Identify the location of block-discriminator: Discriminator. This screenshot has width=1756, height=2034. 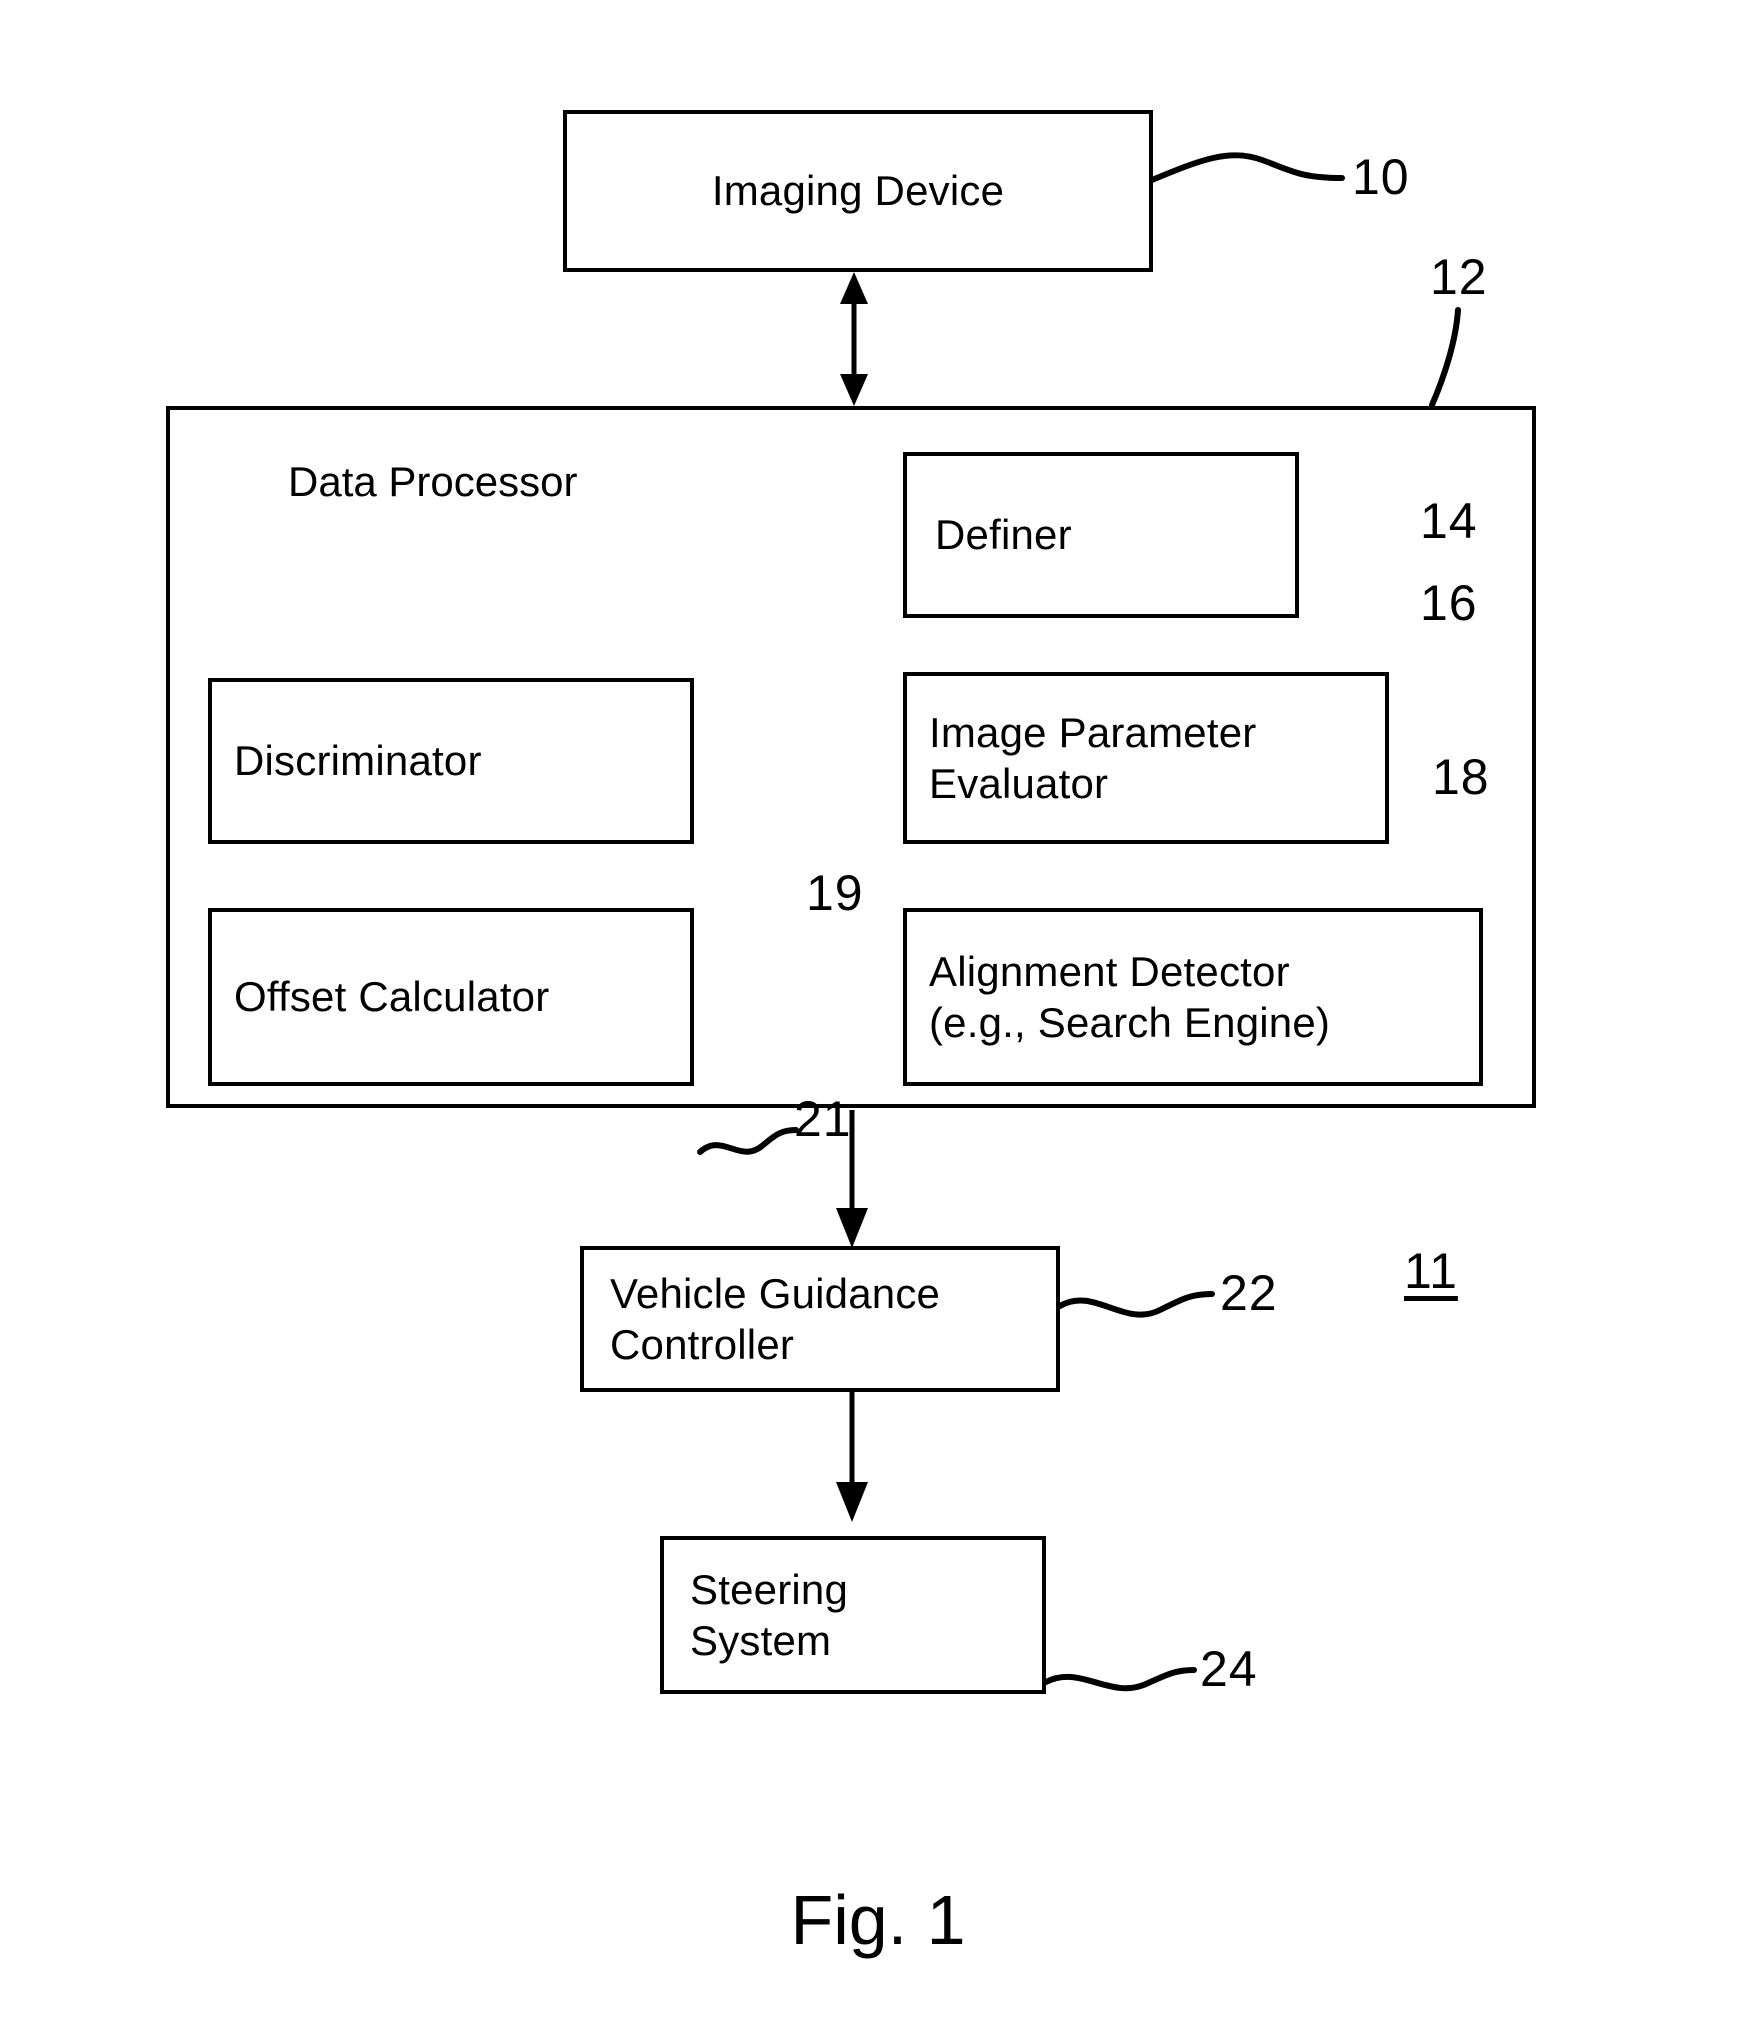
(451, 761).